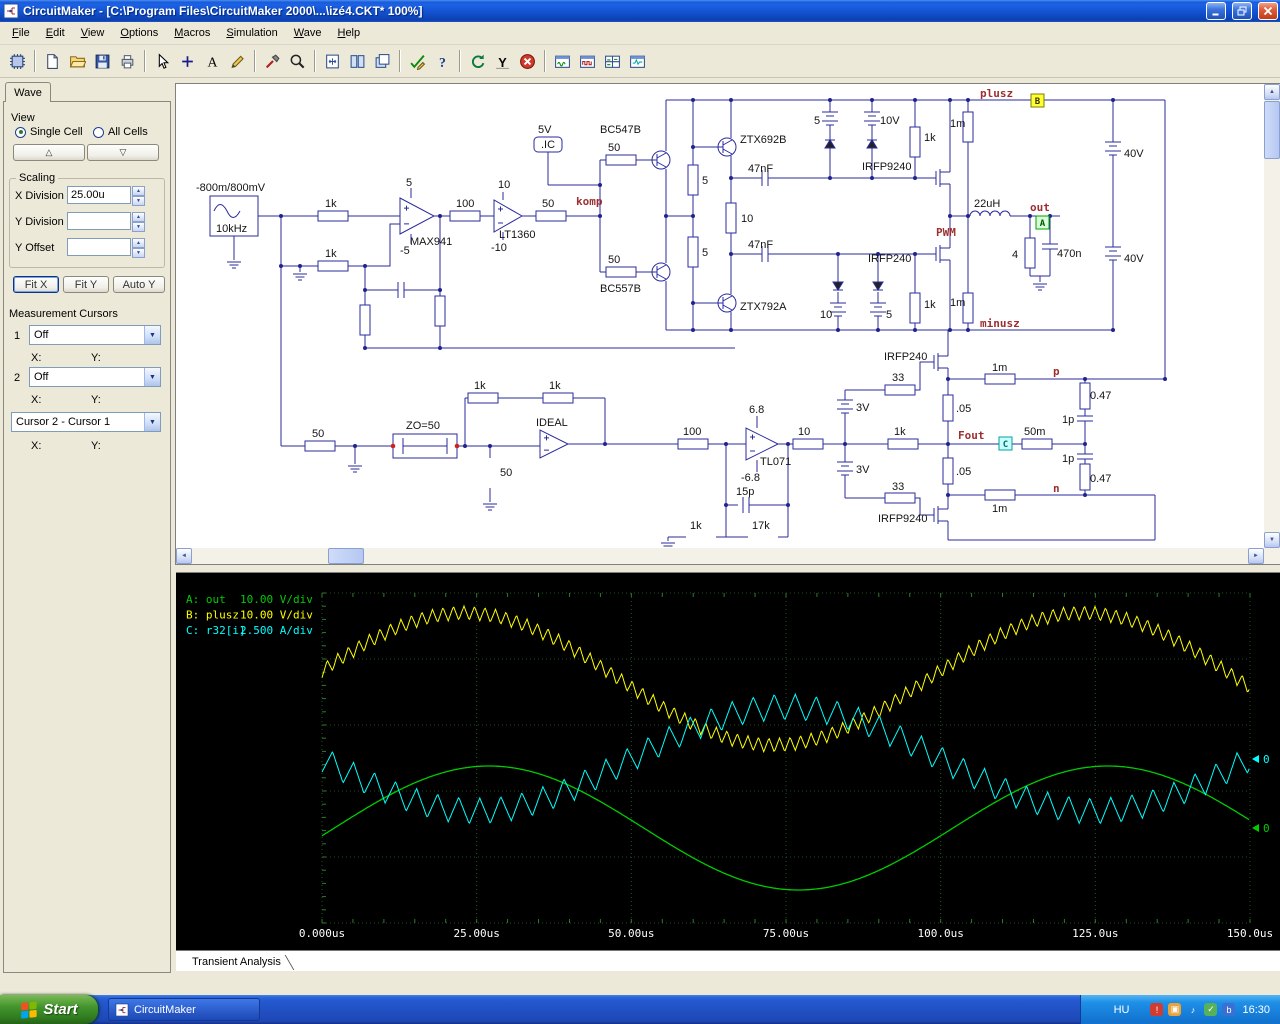 The width and height of the screenshot is (1280, 1024). Describe the element at coordinates (442, 61) in the screenshot. I see `help-button: ?` at that location.